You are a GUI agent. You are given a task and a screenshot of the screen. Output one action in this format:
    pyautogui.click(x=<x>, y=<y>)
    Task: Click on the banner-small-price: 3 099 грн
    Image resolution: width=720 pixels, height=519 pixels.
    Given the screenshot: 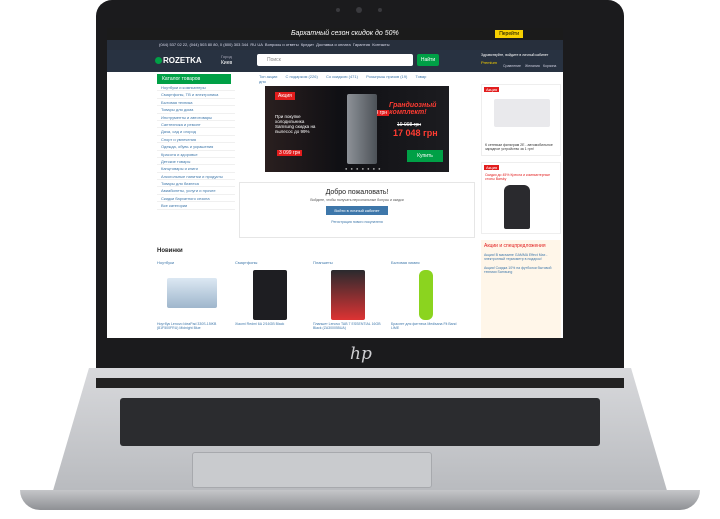 What is the action you would take?
    pyautogui.click(x=290, y=153)
    